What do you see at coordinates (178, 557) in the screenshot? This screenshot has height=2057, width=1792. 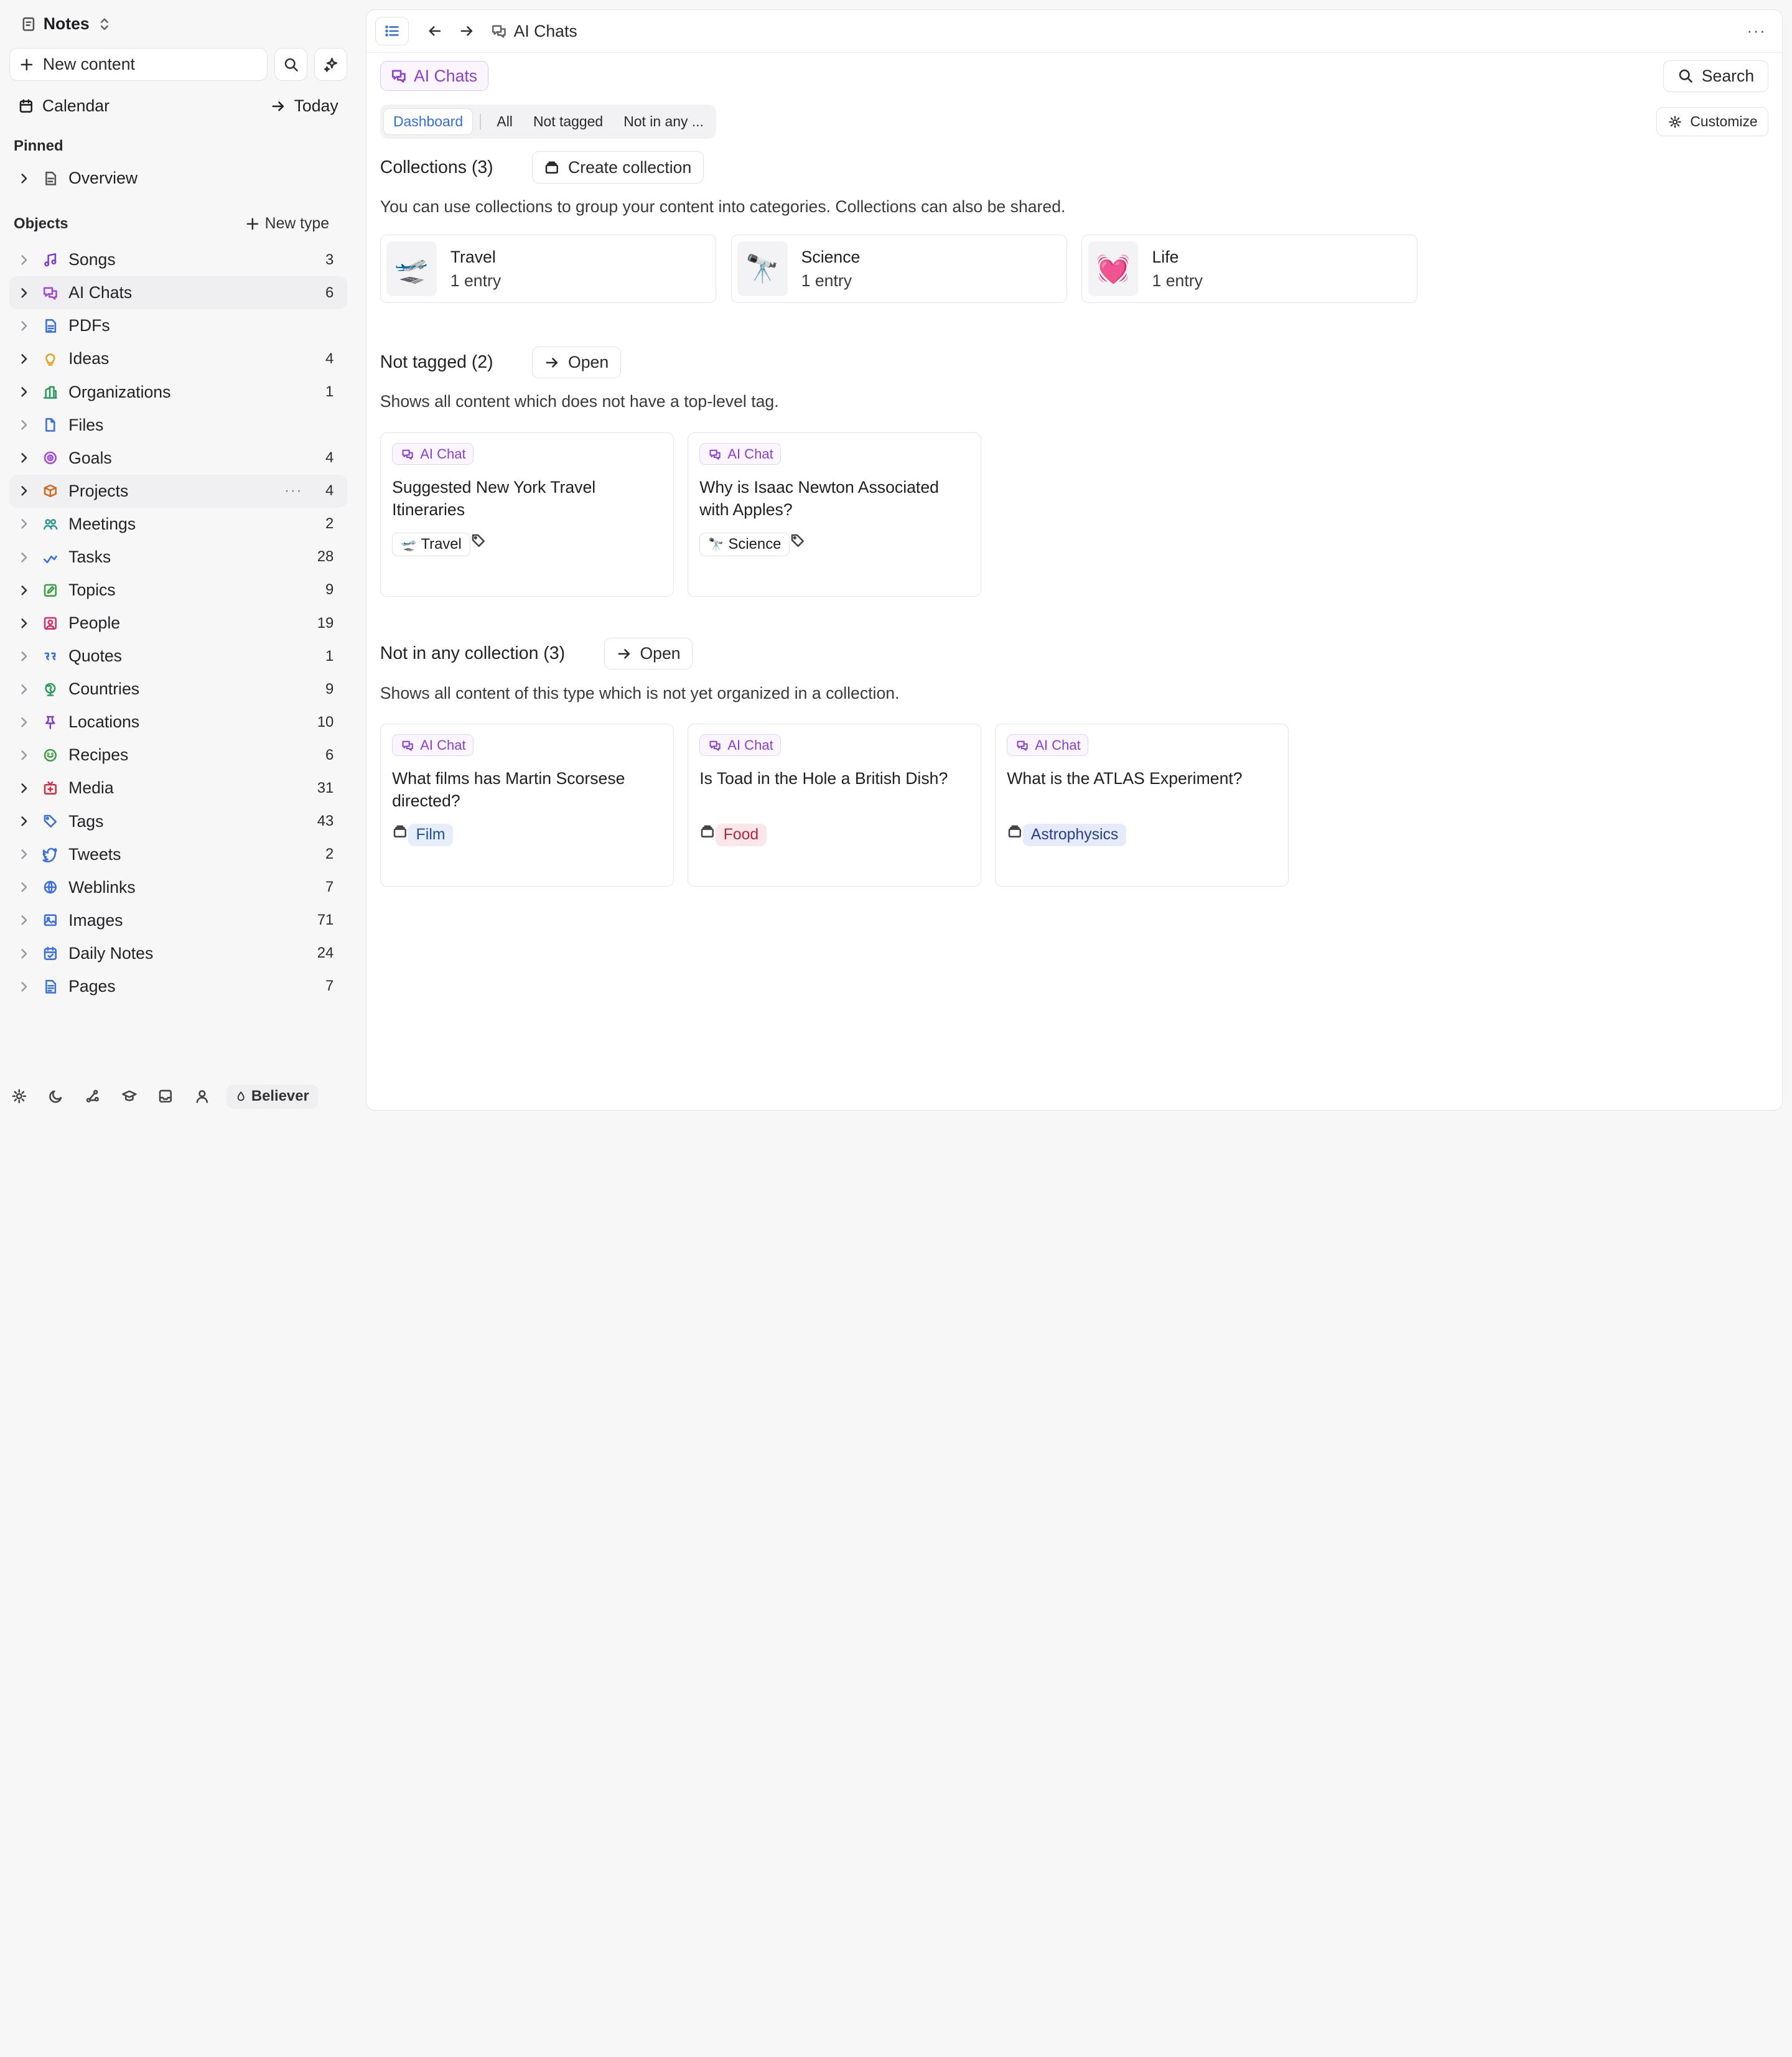 I see `sidebar-item-tasks: Tasks 28` at bounding box center [178, 557].